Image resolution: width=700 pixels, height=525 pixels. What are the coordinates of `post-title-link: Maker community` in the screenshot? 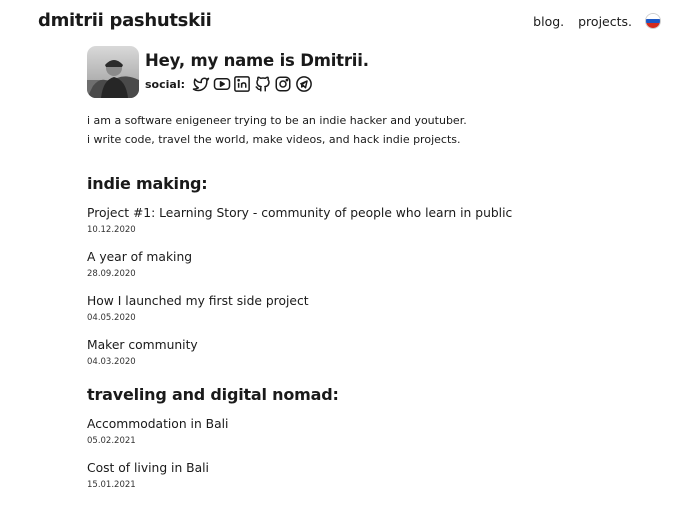 It's located at (142, 345).